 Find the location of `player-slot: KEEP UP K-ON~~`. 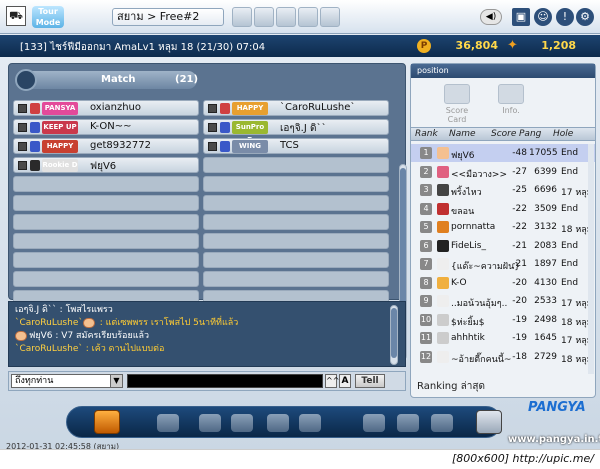

player-slot: KEEP UP K-ON~~ is located at coordinates (106, 127).